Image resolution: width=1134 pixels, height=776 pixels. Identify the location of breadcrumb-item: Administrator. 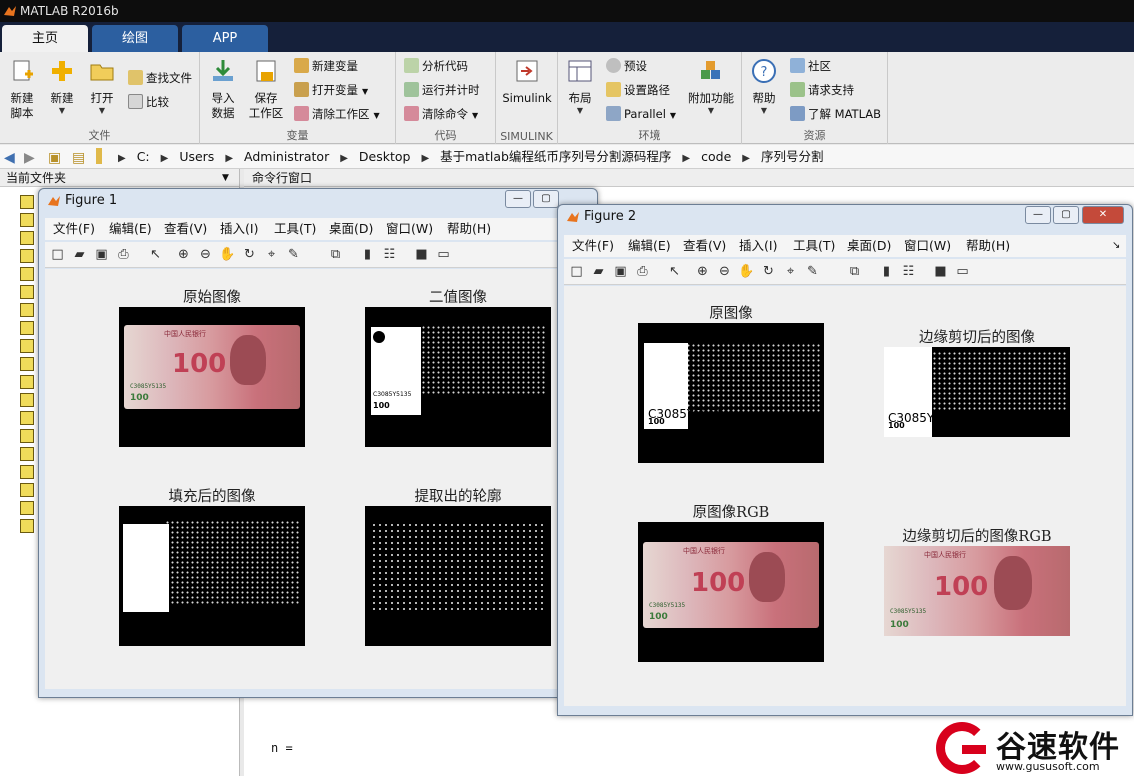
(286, 156).